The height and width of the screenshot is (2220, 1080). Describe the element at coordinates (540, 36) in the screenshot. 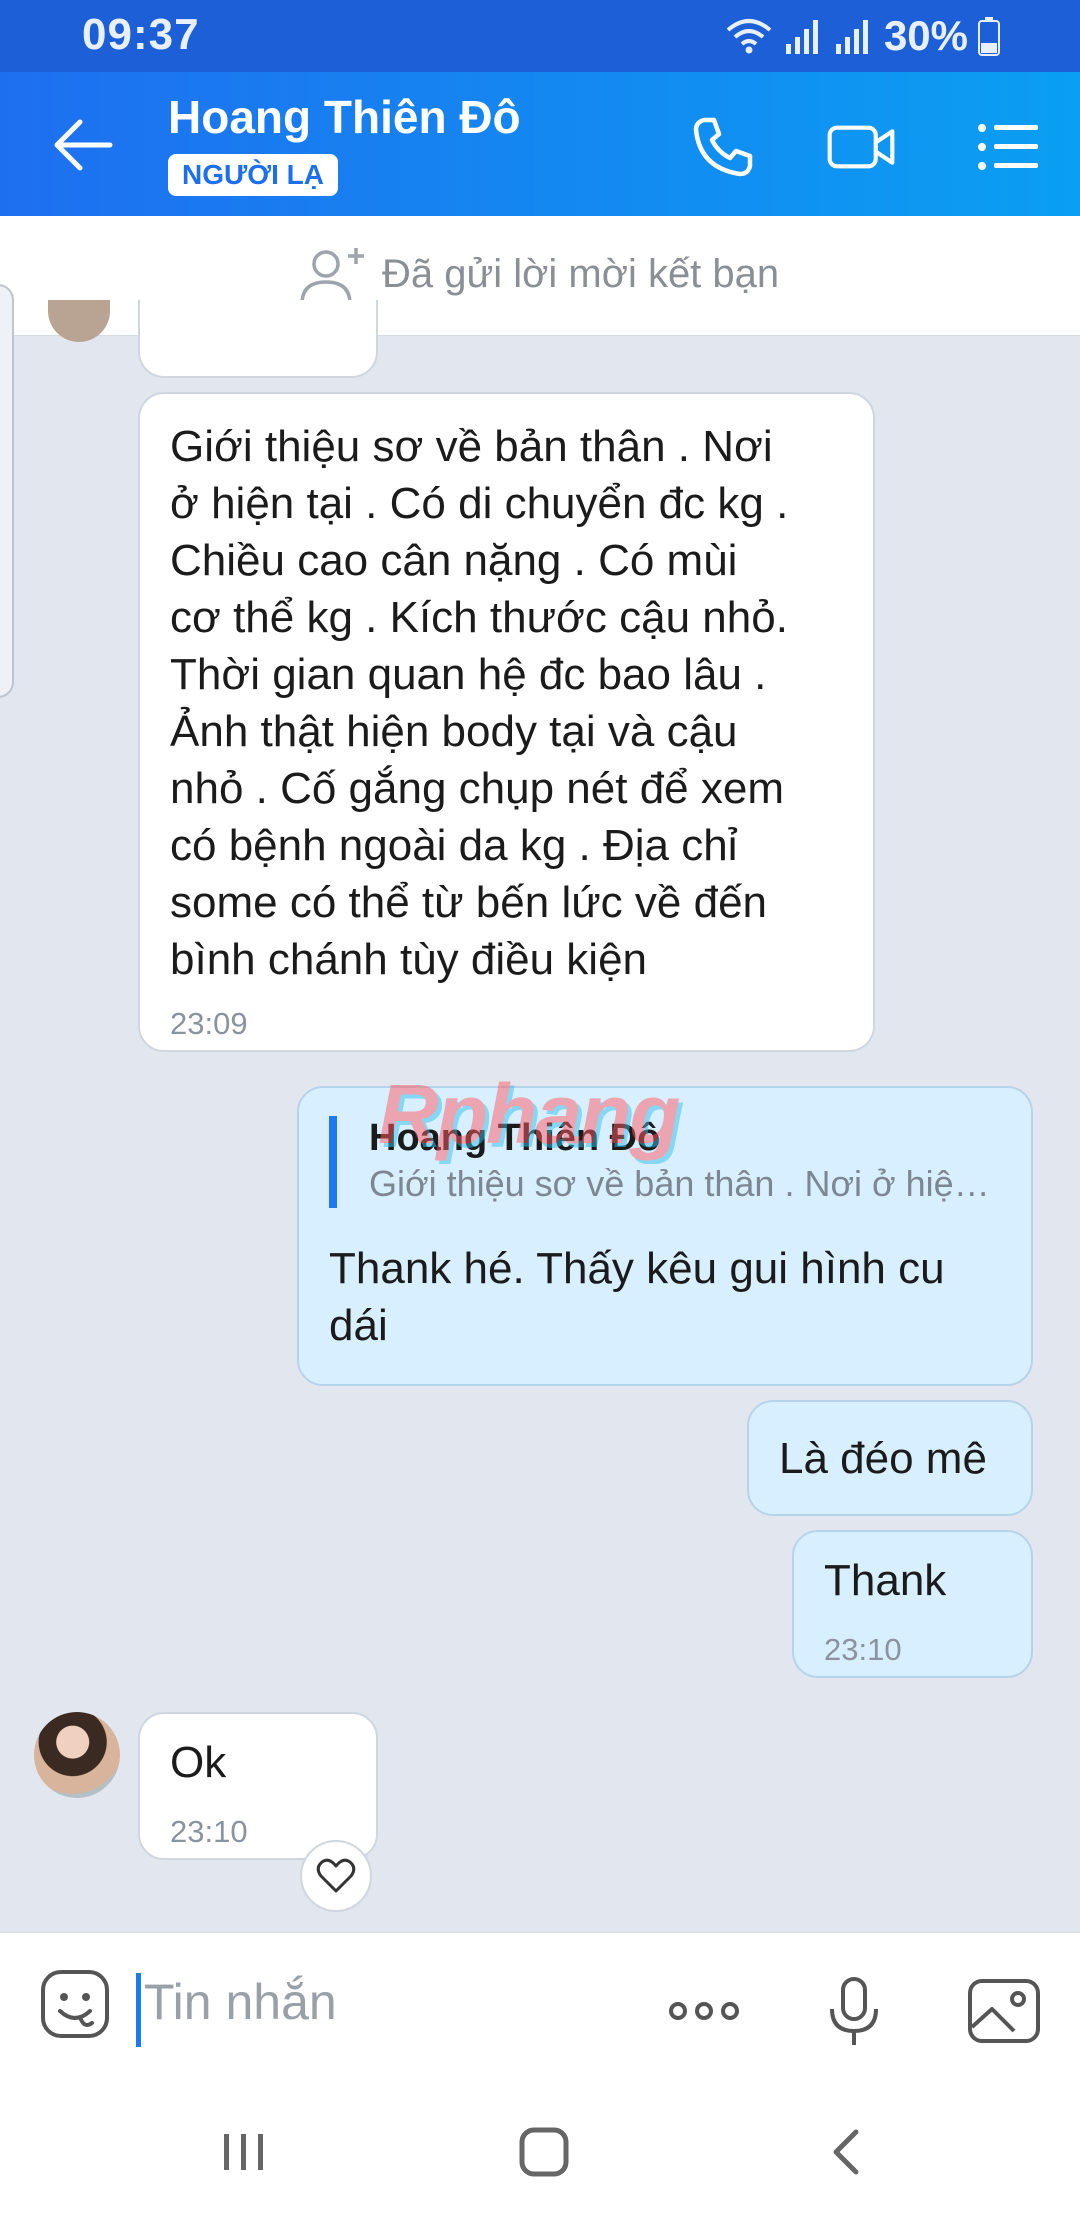

I see `status-bar: 09:37 30%` at that location.